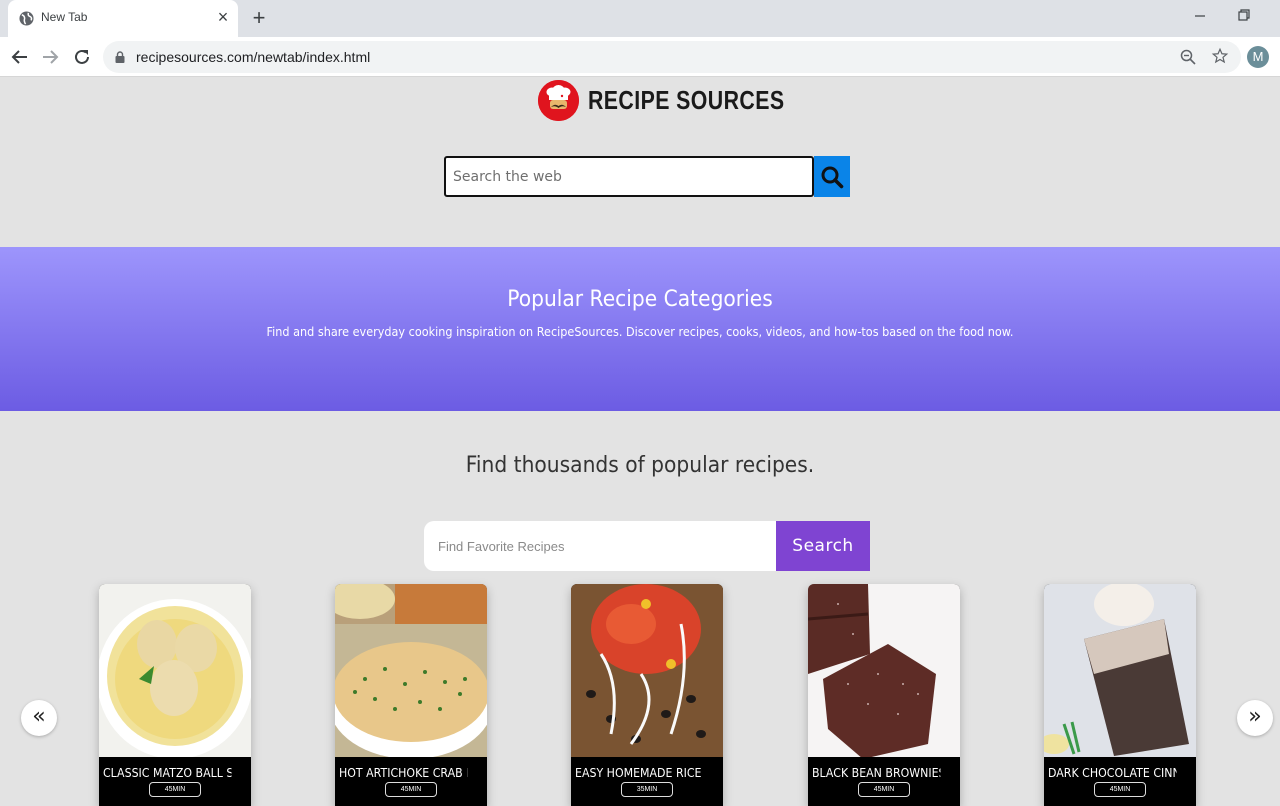  What do you see at coordinates (823, 546) in the screenshot?
I see `recipe-search-button: Search` at bounding box center [823, 546].